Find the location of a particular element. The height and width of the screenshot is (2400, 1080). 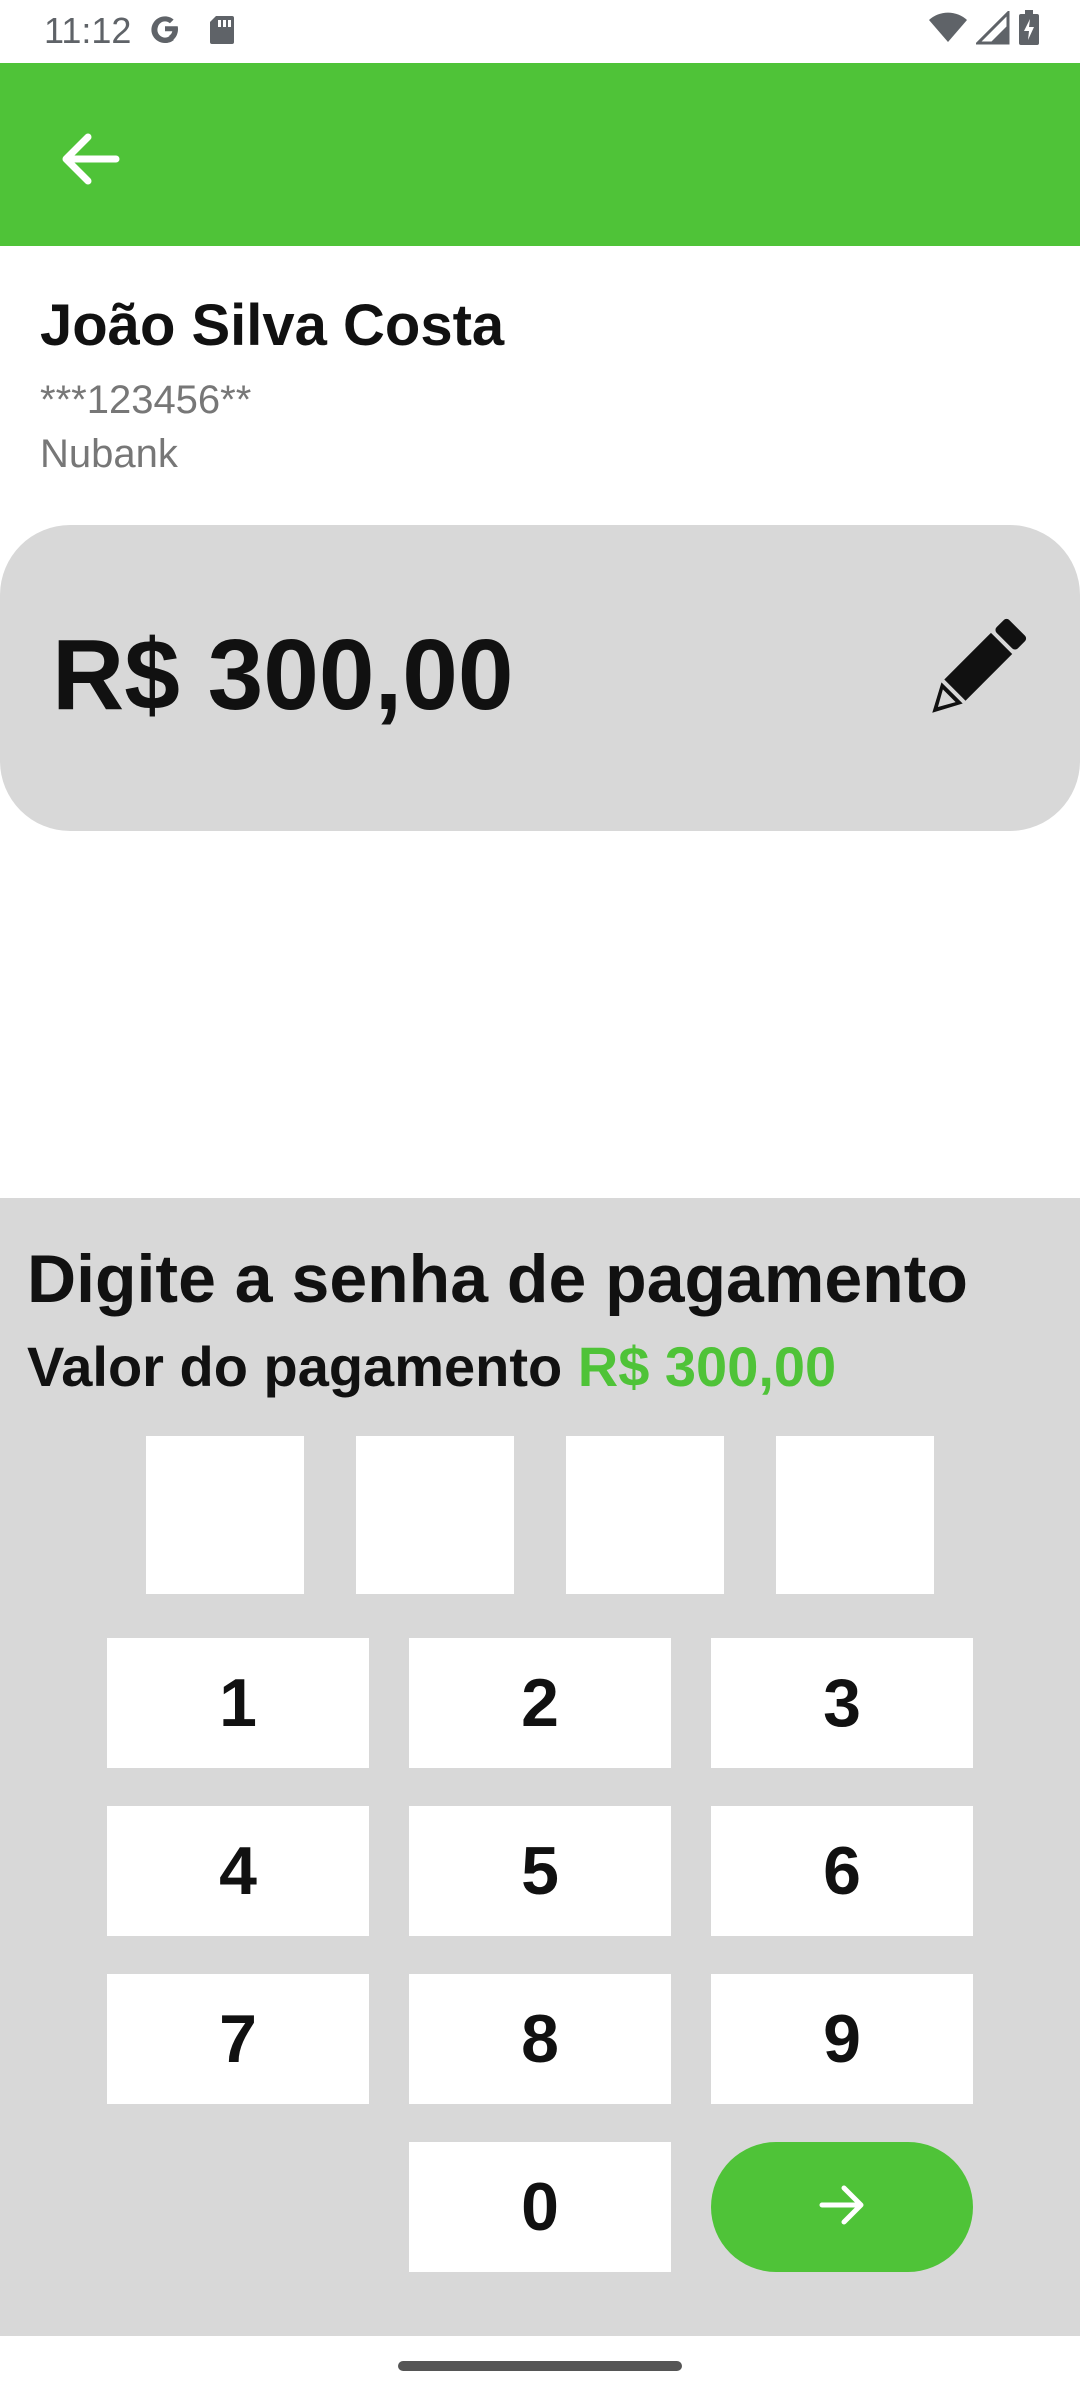

wifi-icon is located at coordinates (948, 30).